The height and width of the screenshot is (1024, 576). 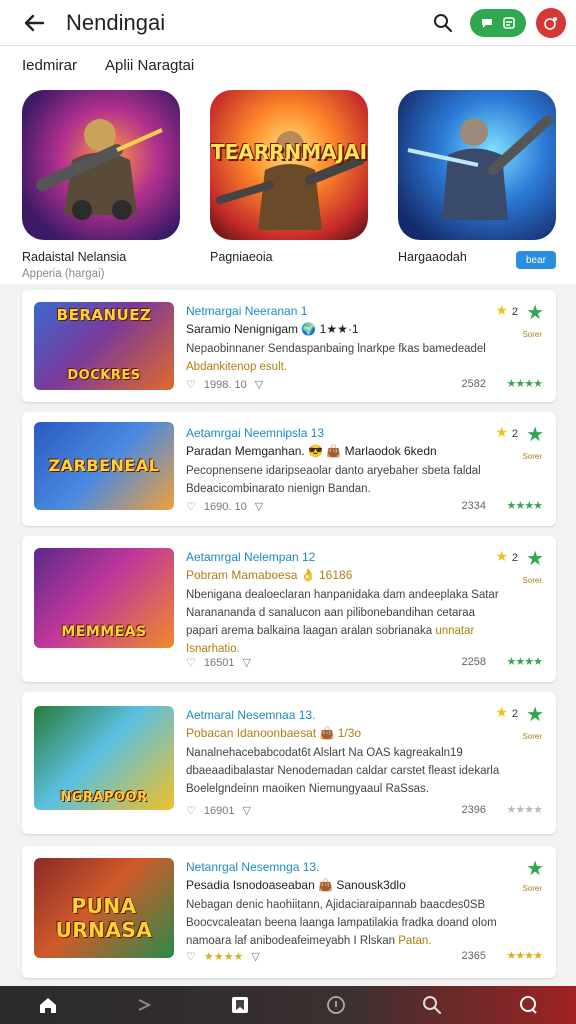 What do you see at coordinates (269, 575) in the screenshot?
I see `card-subtitle: Pobram Mamaboesa 👌 16186` at bounding box center [269, 575].